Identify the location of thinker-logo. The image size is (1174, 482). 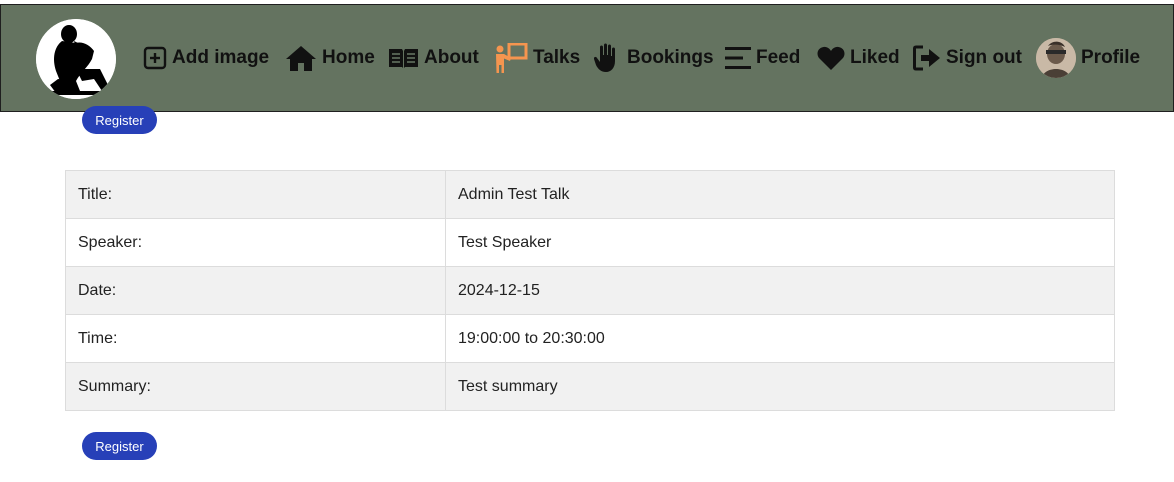
(76, 59).